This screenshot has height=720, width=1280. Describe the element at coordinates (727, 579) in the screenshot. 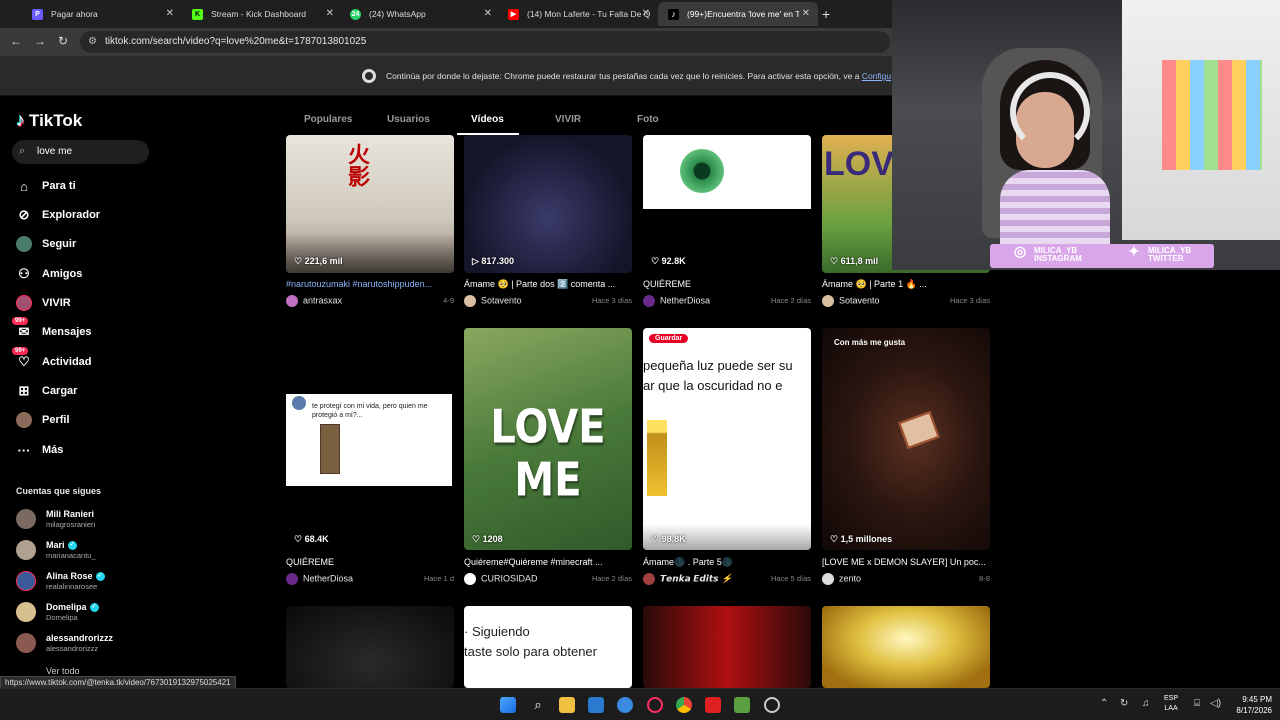

I see `video-author: 𝙏𝙚𝙣𝙠𝙖 𝙀𝙙𝙞𝙩𝙨 ⚡ Hace 5 días` at that location.